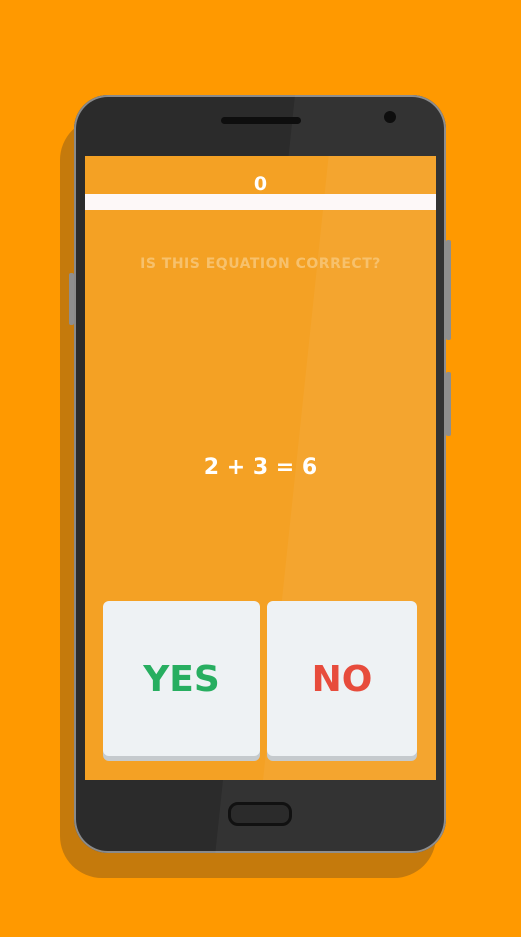 The image size is (521, 937). I want to click on timer-bar-fill, so click(260, 202).